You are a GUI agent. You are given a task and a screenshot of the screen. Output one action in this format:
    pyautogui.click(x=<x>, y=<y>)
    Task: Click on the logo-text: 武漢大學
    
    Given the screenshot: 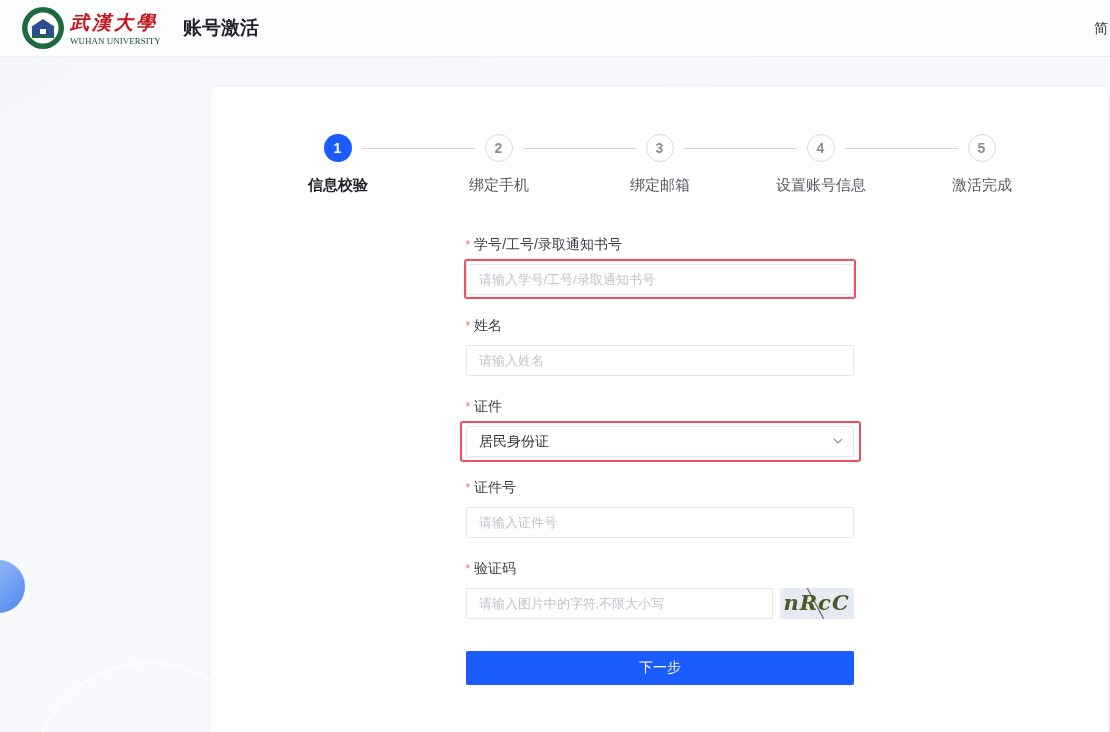 What is the action you would take?
    pyautogui.click(x=114, y=22)
    